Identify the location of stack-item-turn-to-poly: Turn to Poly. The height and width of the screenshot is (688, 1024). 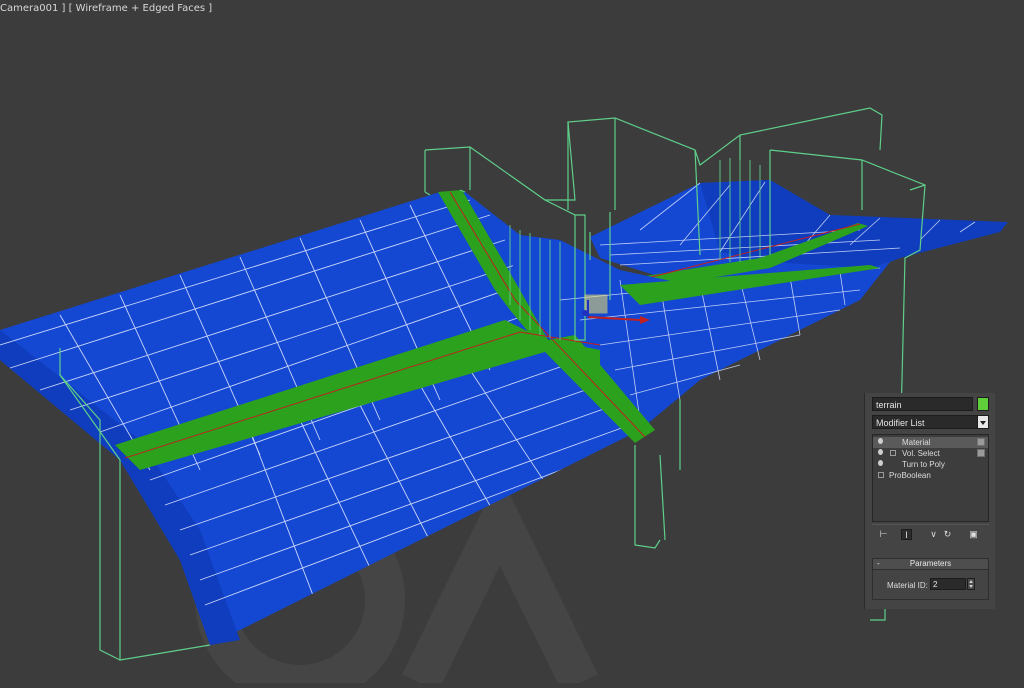
(930, 464).